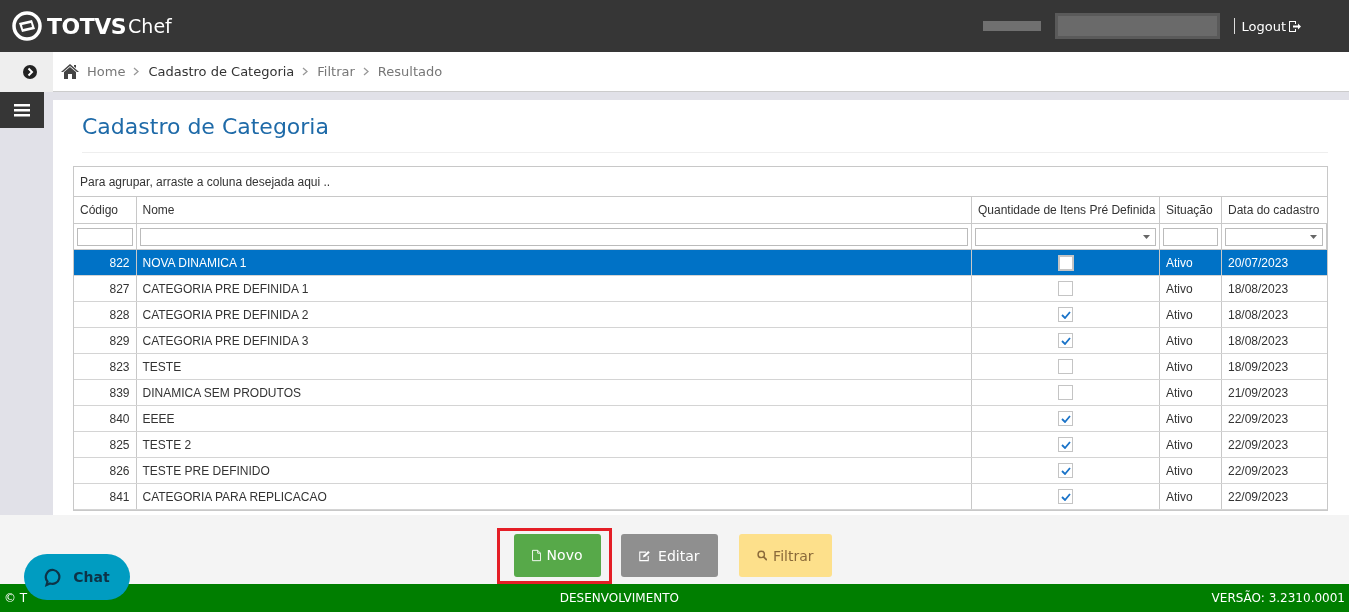  I want to click on breadcrumb-link: Cadastro de Categoria, so click(221, 71).